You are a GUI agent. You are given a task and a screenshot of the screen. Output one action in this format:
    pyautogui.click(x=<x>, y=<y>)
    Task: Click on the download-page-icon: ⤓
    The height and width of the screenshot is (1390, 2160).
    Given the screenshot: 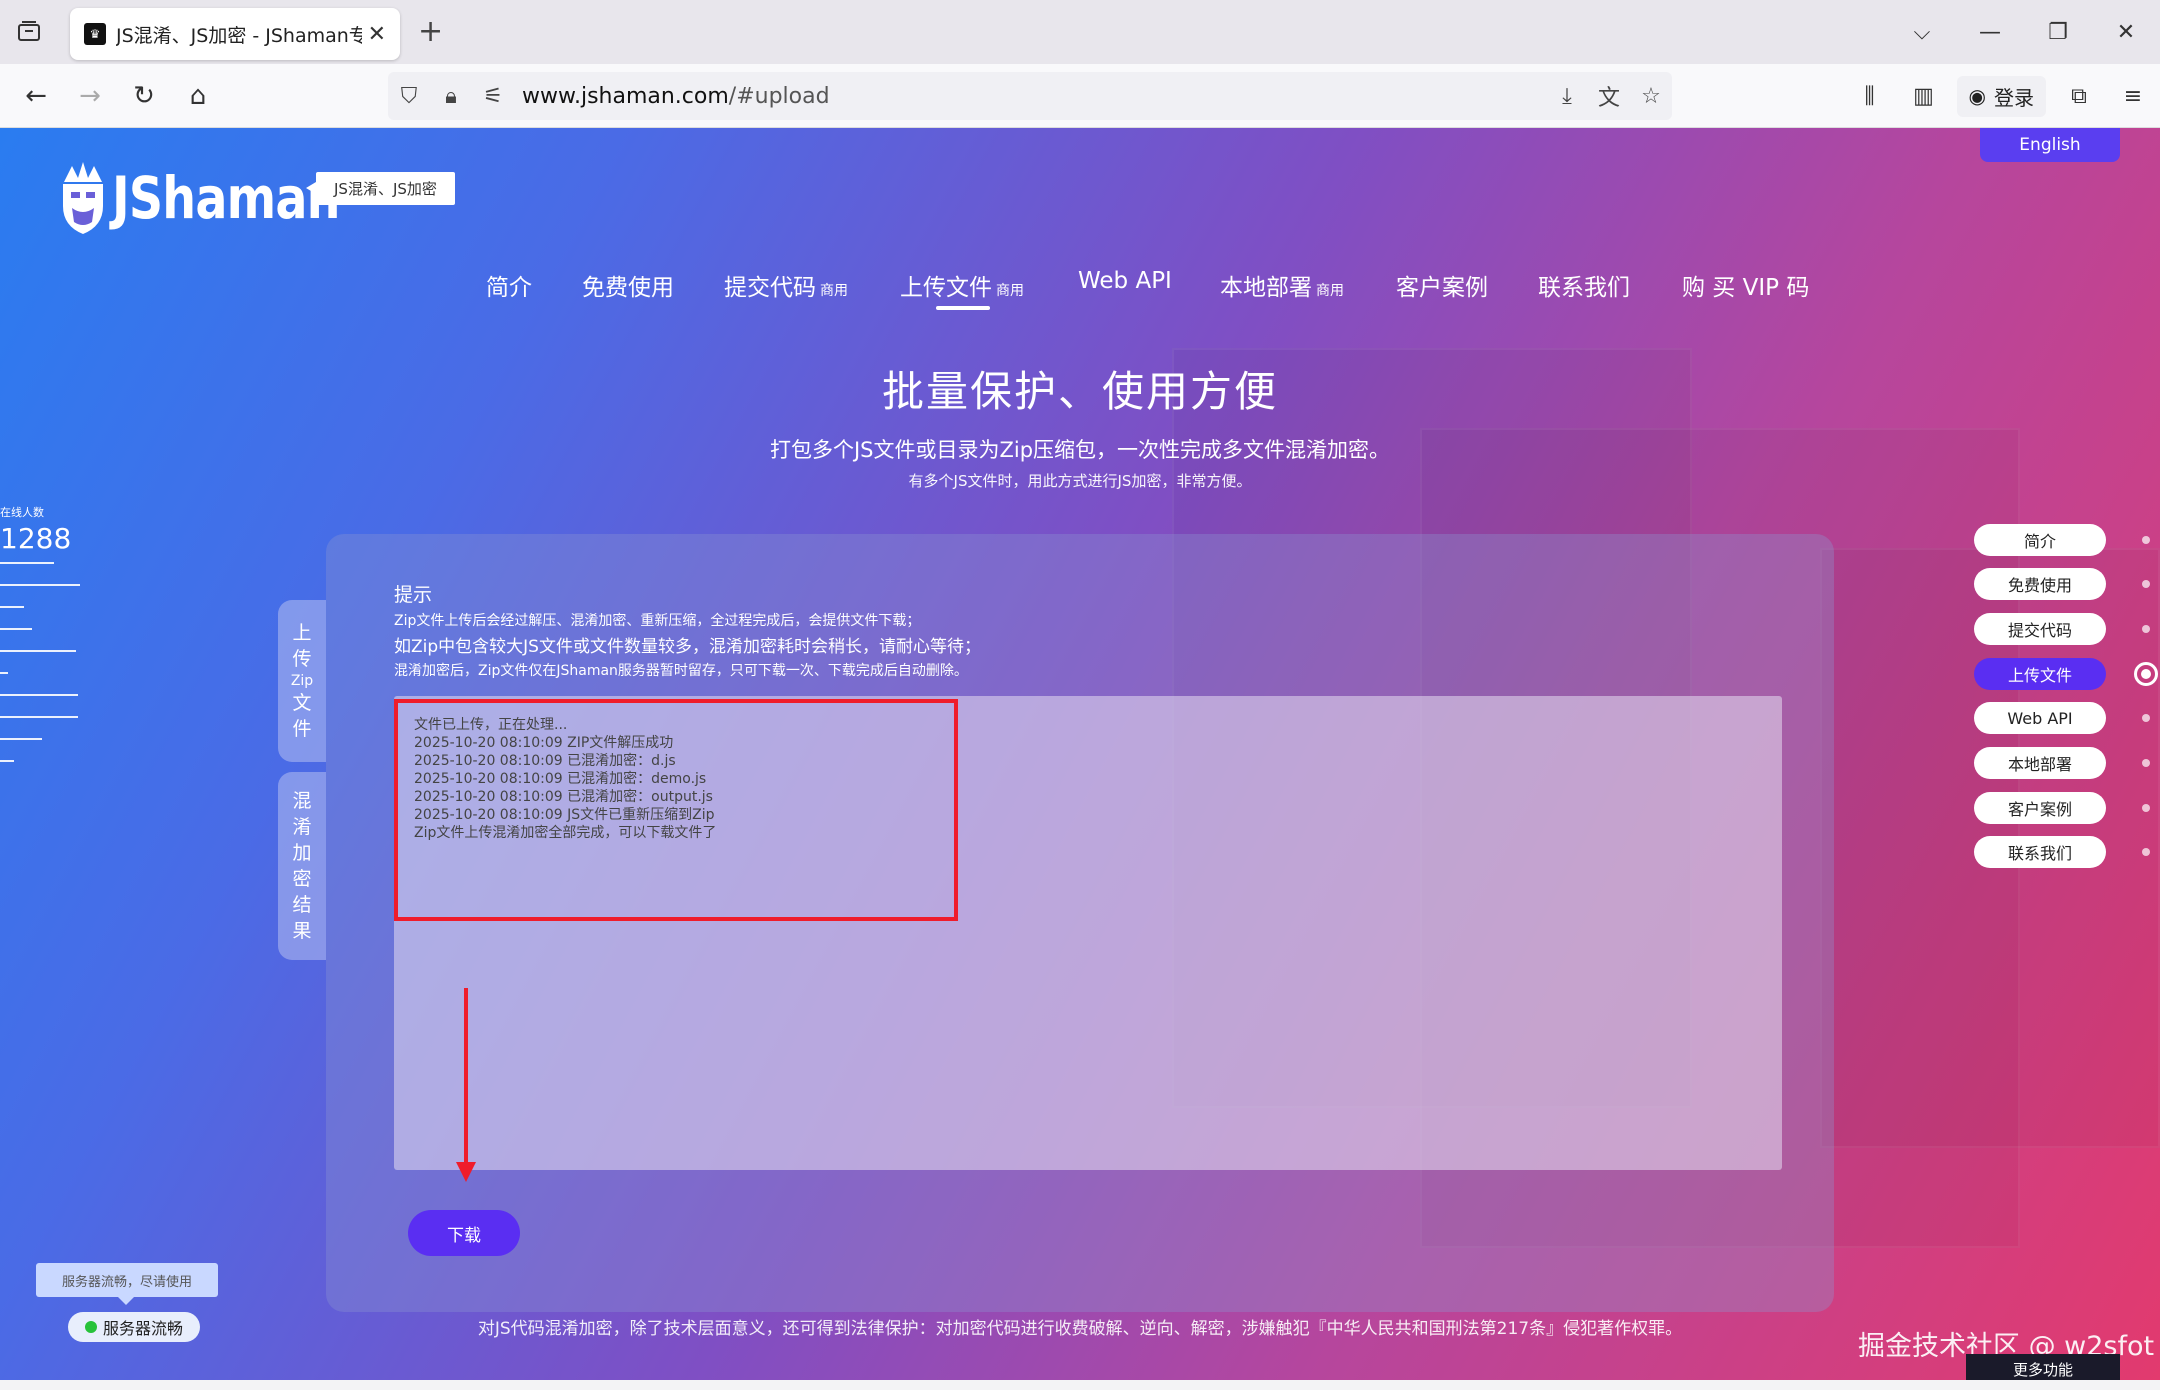 What is the action you would take?
    pyautogui.click(x=1567, y=96)
    